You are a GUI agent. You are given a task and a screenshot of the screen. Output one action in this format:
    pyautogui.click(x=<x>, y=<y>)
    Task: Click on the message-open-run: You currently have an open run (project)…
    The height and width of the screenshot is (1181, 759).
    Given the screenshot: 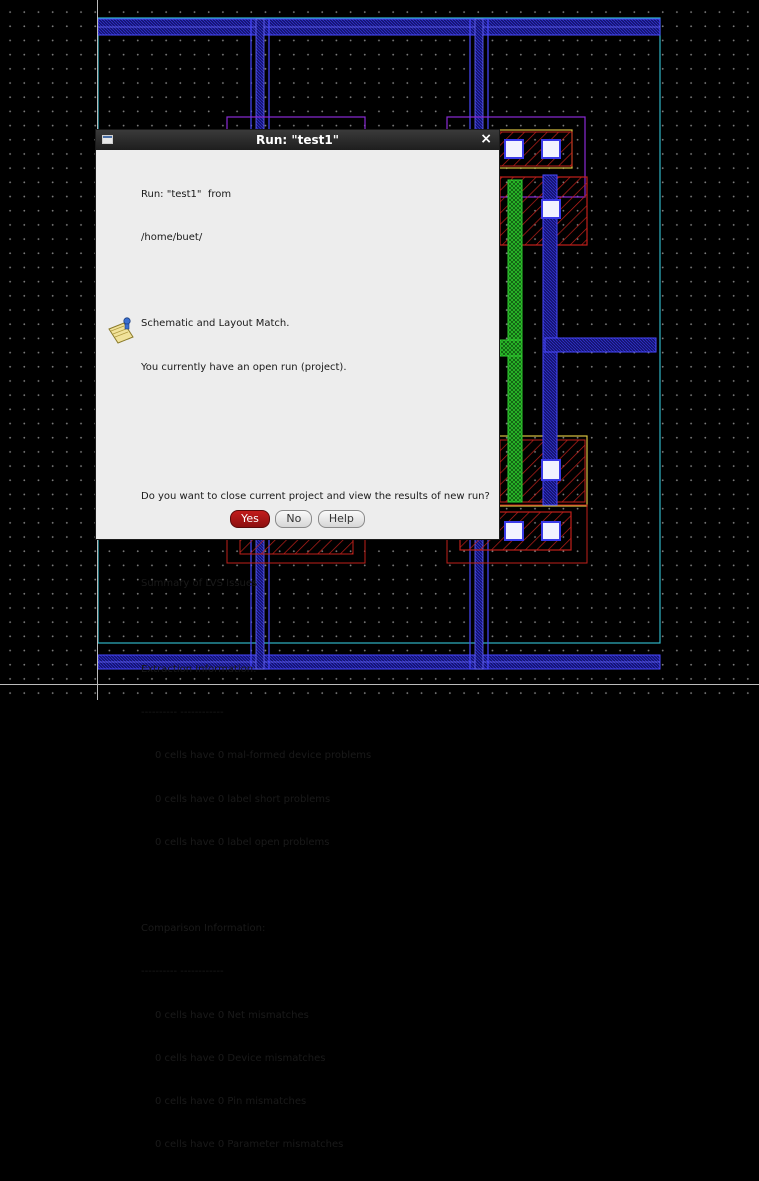 What is the action you would take?
    pyautogui.click(x=244, y=367)
    